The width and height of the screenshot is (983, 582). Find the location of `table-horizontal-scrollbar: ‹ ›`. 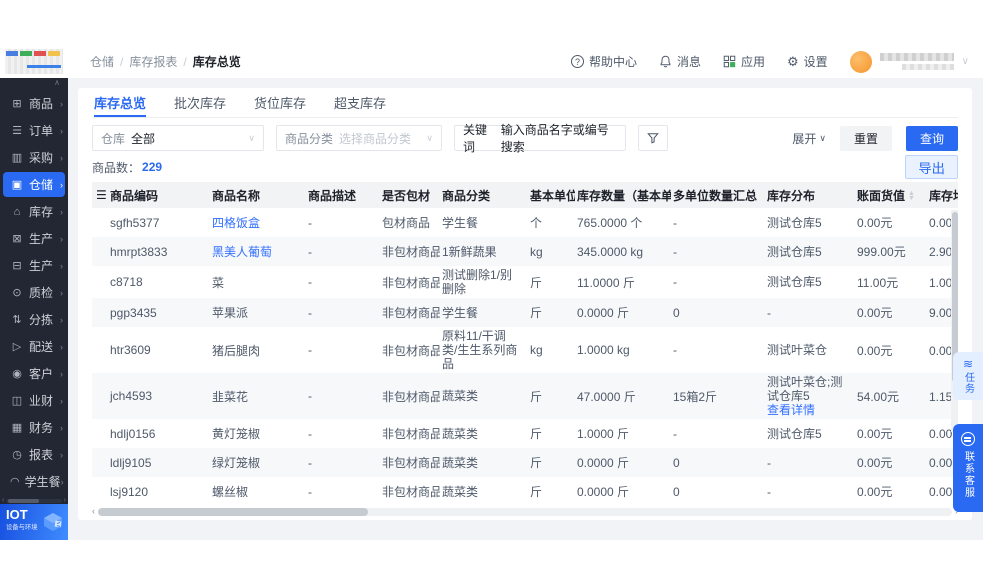

table-horizontal-scrollbar: ‹ › is located at coordinates (525, 511).